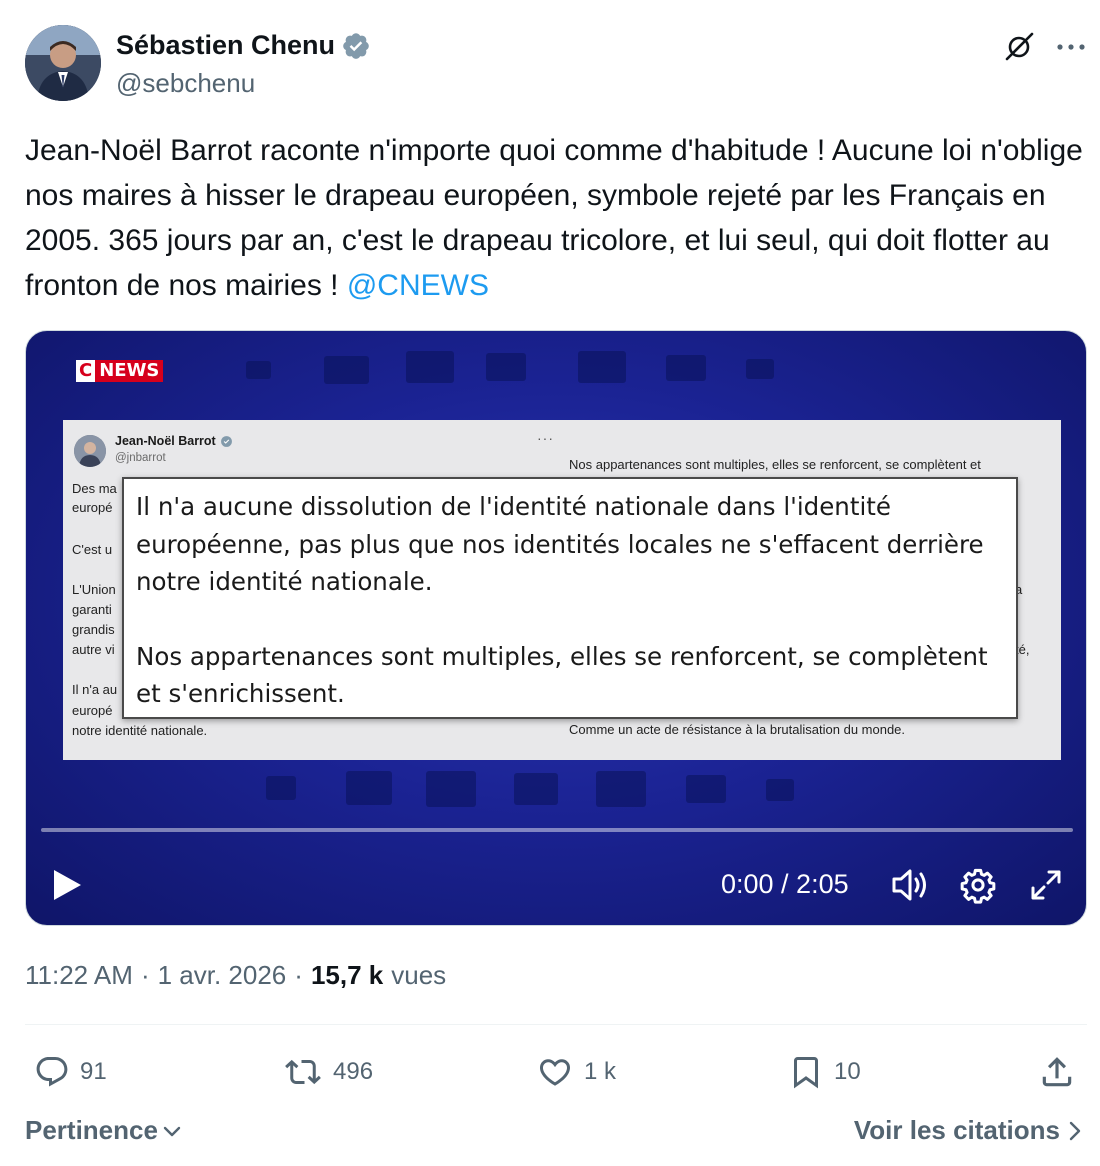  Describe the element at coordinates (1071, 47) in the screenshot. I see `more-options-icon` at that location.